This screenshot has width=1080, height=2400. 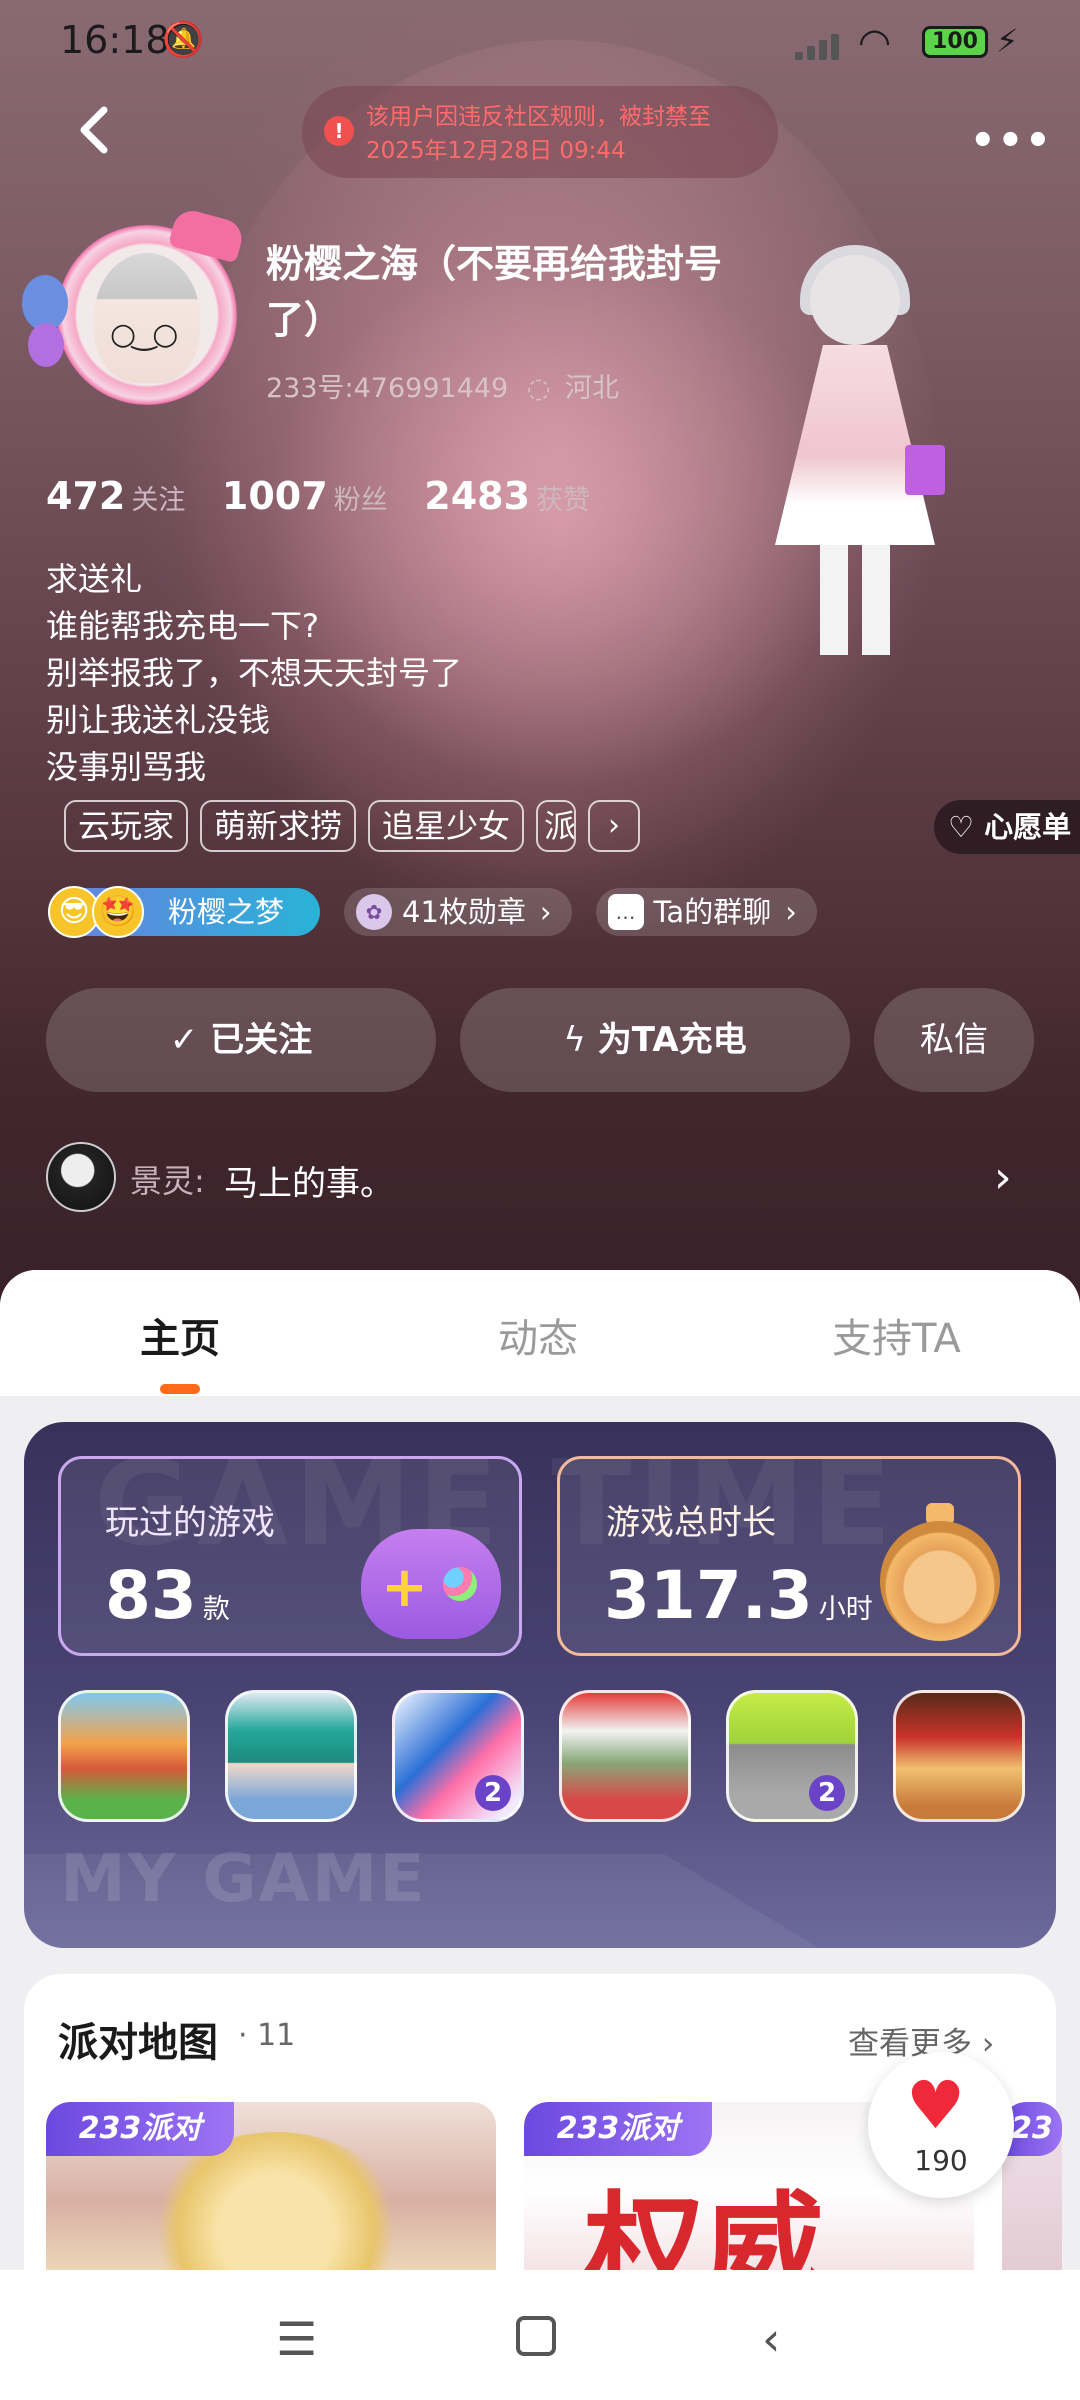 I want to click on user-id: 233号:476991449, so click(x=387, y=388).